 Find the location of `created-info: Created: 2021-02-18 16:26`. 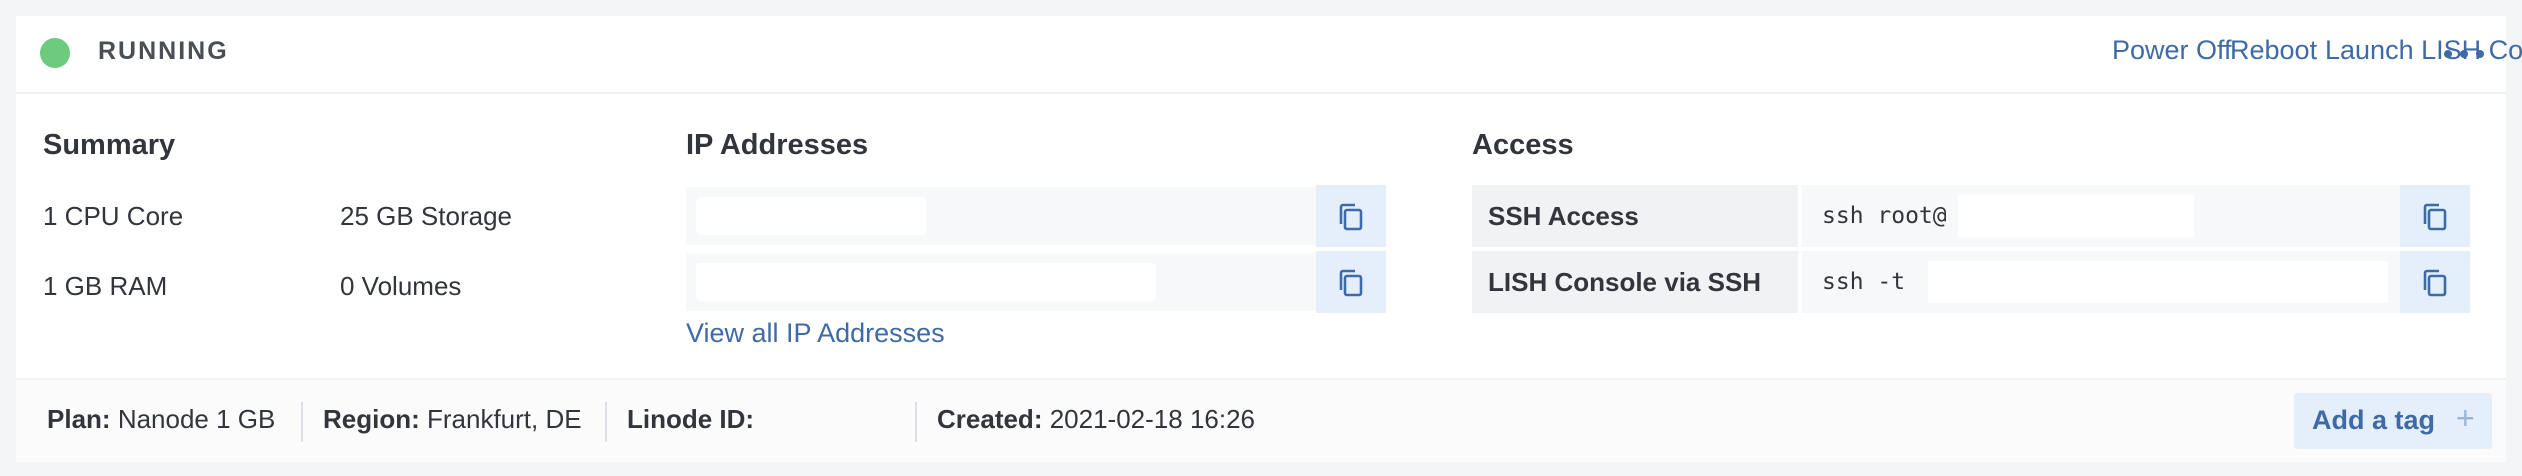

created-info: Created: 2021-02-18 16:26 is located at coordinates (1096, 419).